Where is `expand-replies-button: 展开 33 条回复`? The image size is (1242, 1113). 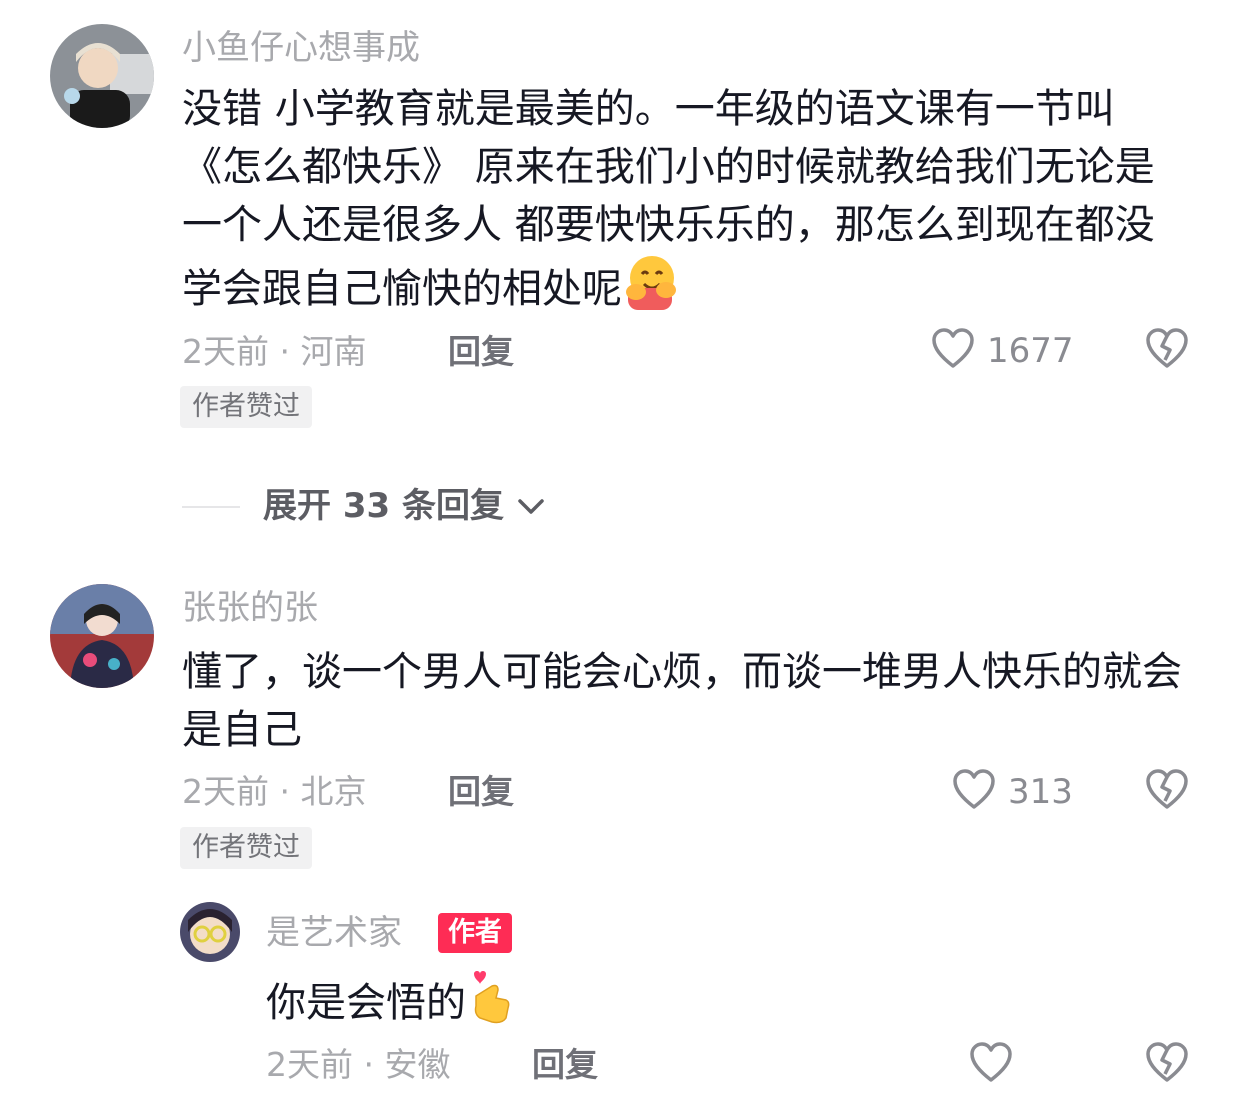
expand-replies-button: 展开 33 条回复 is located at coordinates (404, 506).